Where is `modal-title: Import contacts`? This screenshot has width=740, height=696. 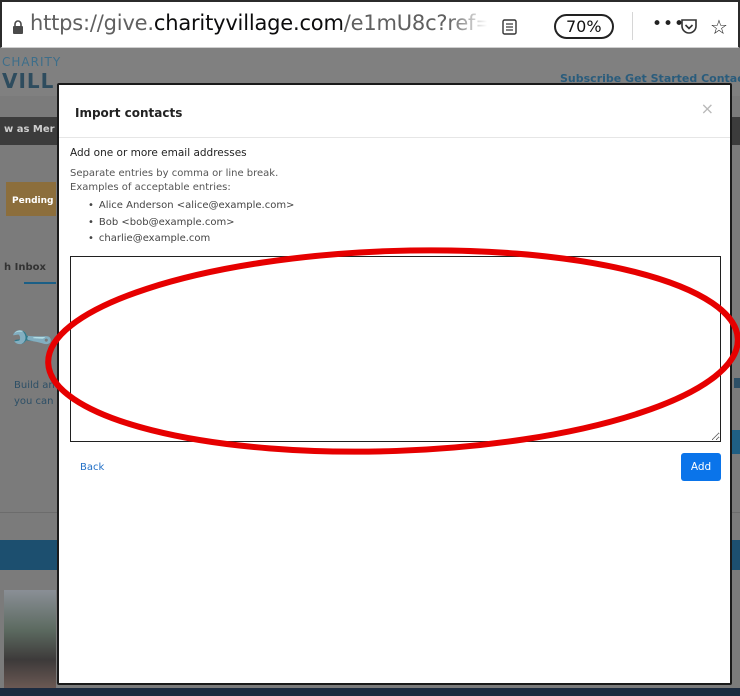 modal-title: Import contacts is located at coordinates (129, 113).